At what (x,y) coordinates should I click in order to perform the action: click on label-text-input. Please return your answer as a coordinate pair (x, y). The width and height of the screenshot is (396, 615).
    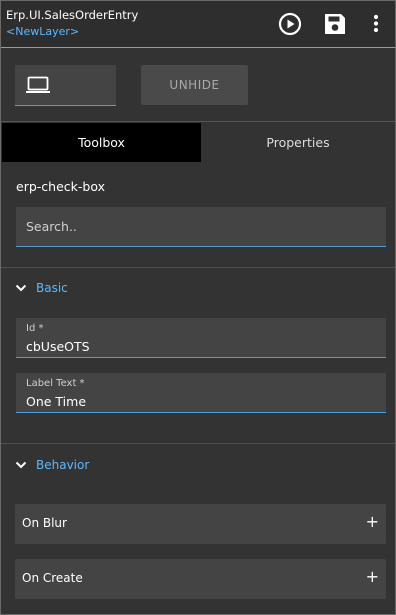
    Looking at the image, I should click on (201, 401).